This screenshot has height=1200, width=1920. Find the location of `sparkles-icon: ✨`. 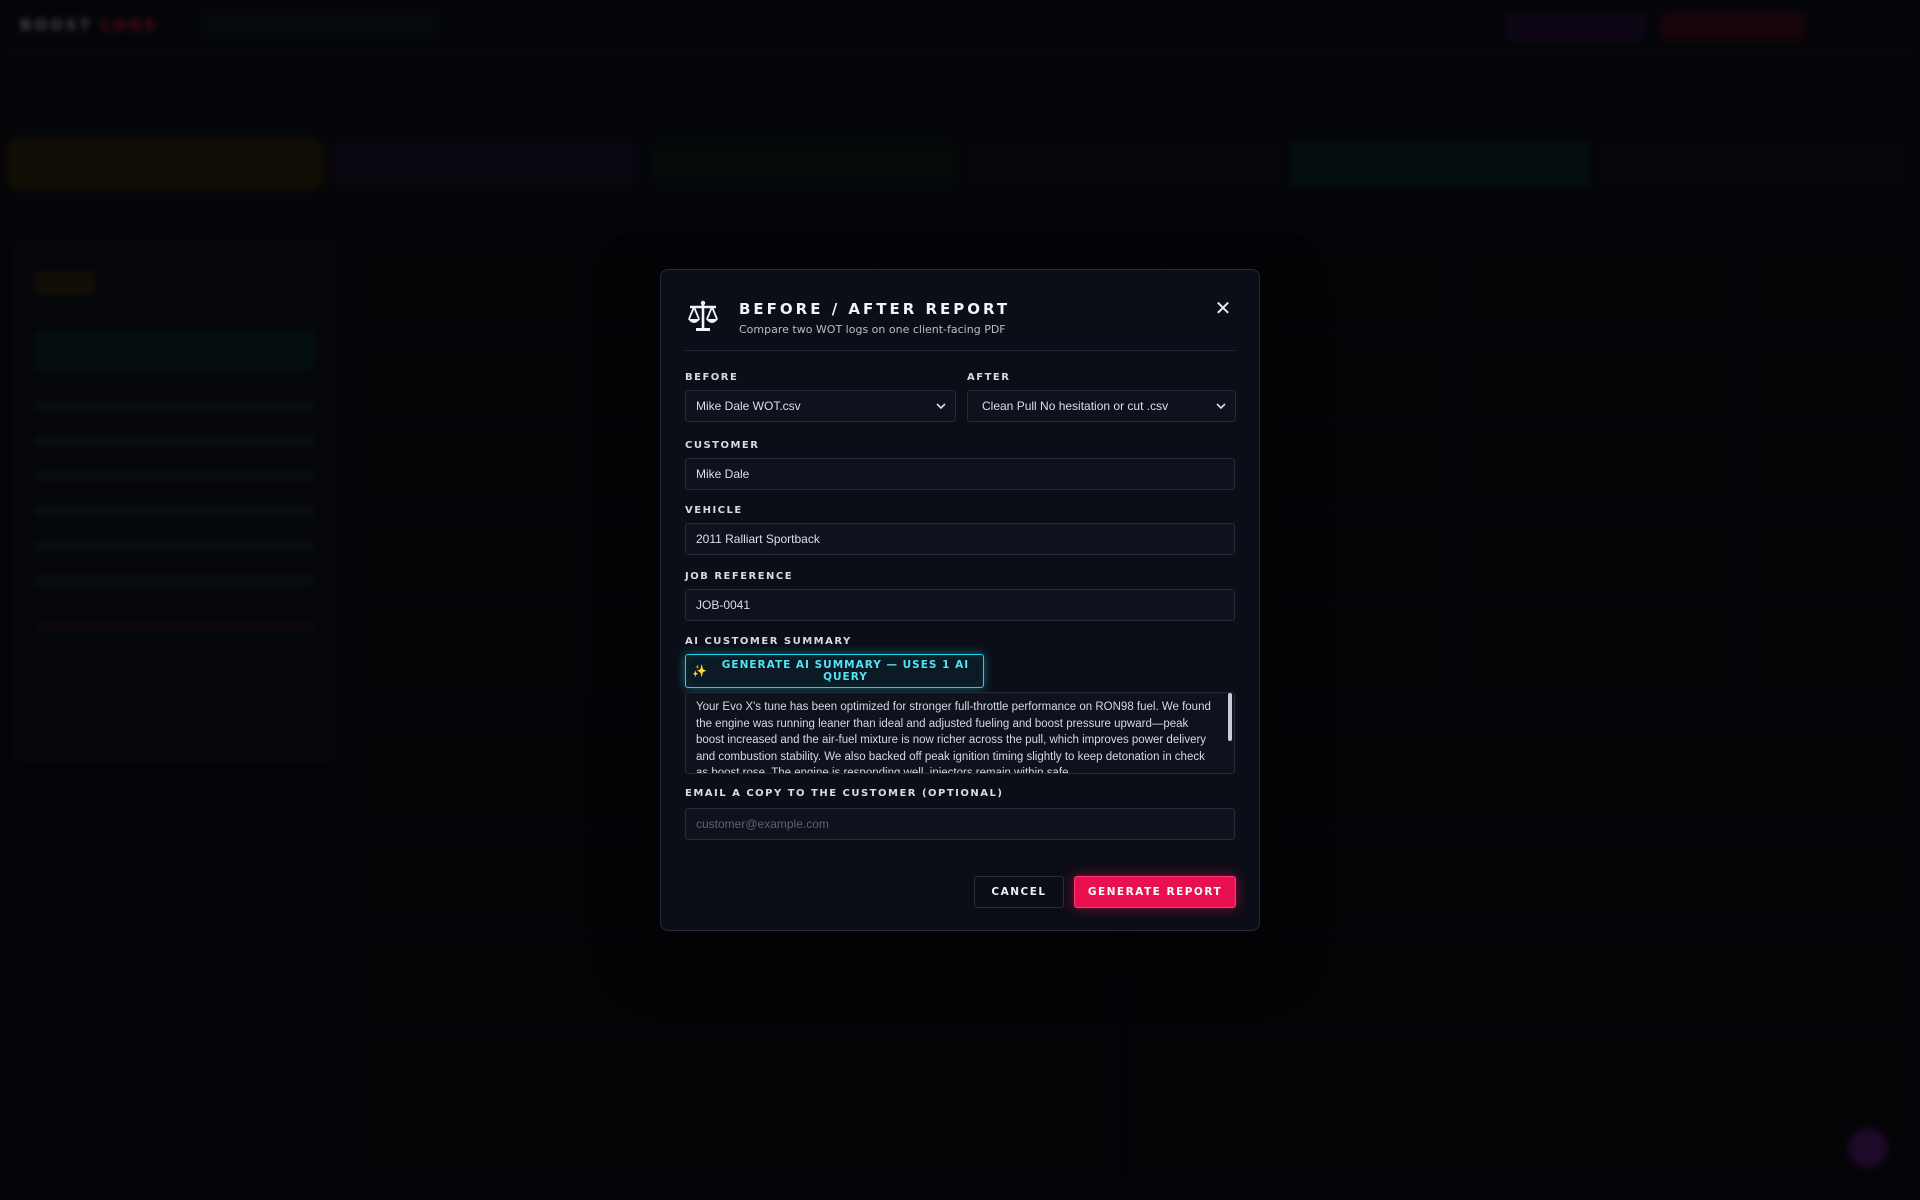

sparkles-icon: ✨ is located at coordinates (700, 671).